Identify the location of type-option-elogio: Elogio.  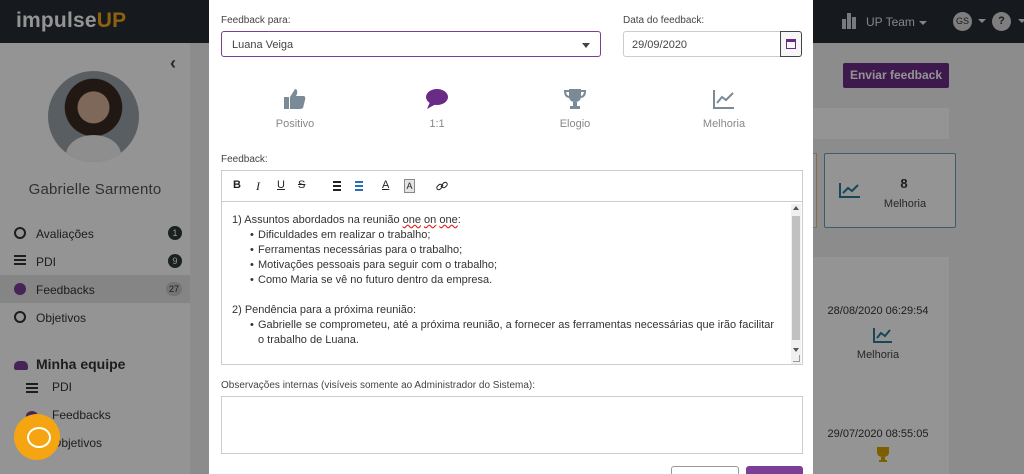
(575, 110).